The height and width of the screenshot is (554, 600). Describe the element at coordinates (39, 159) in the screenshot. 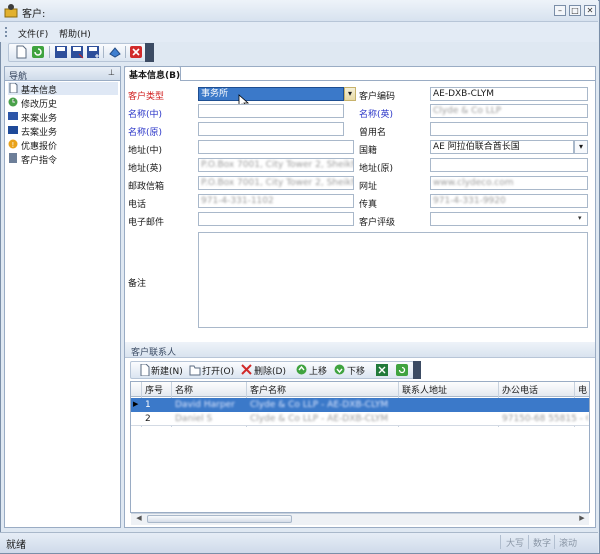

I see `nav-item-label: 客户指令` at that location.